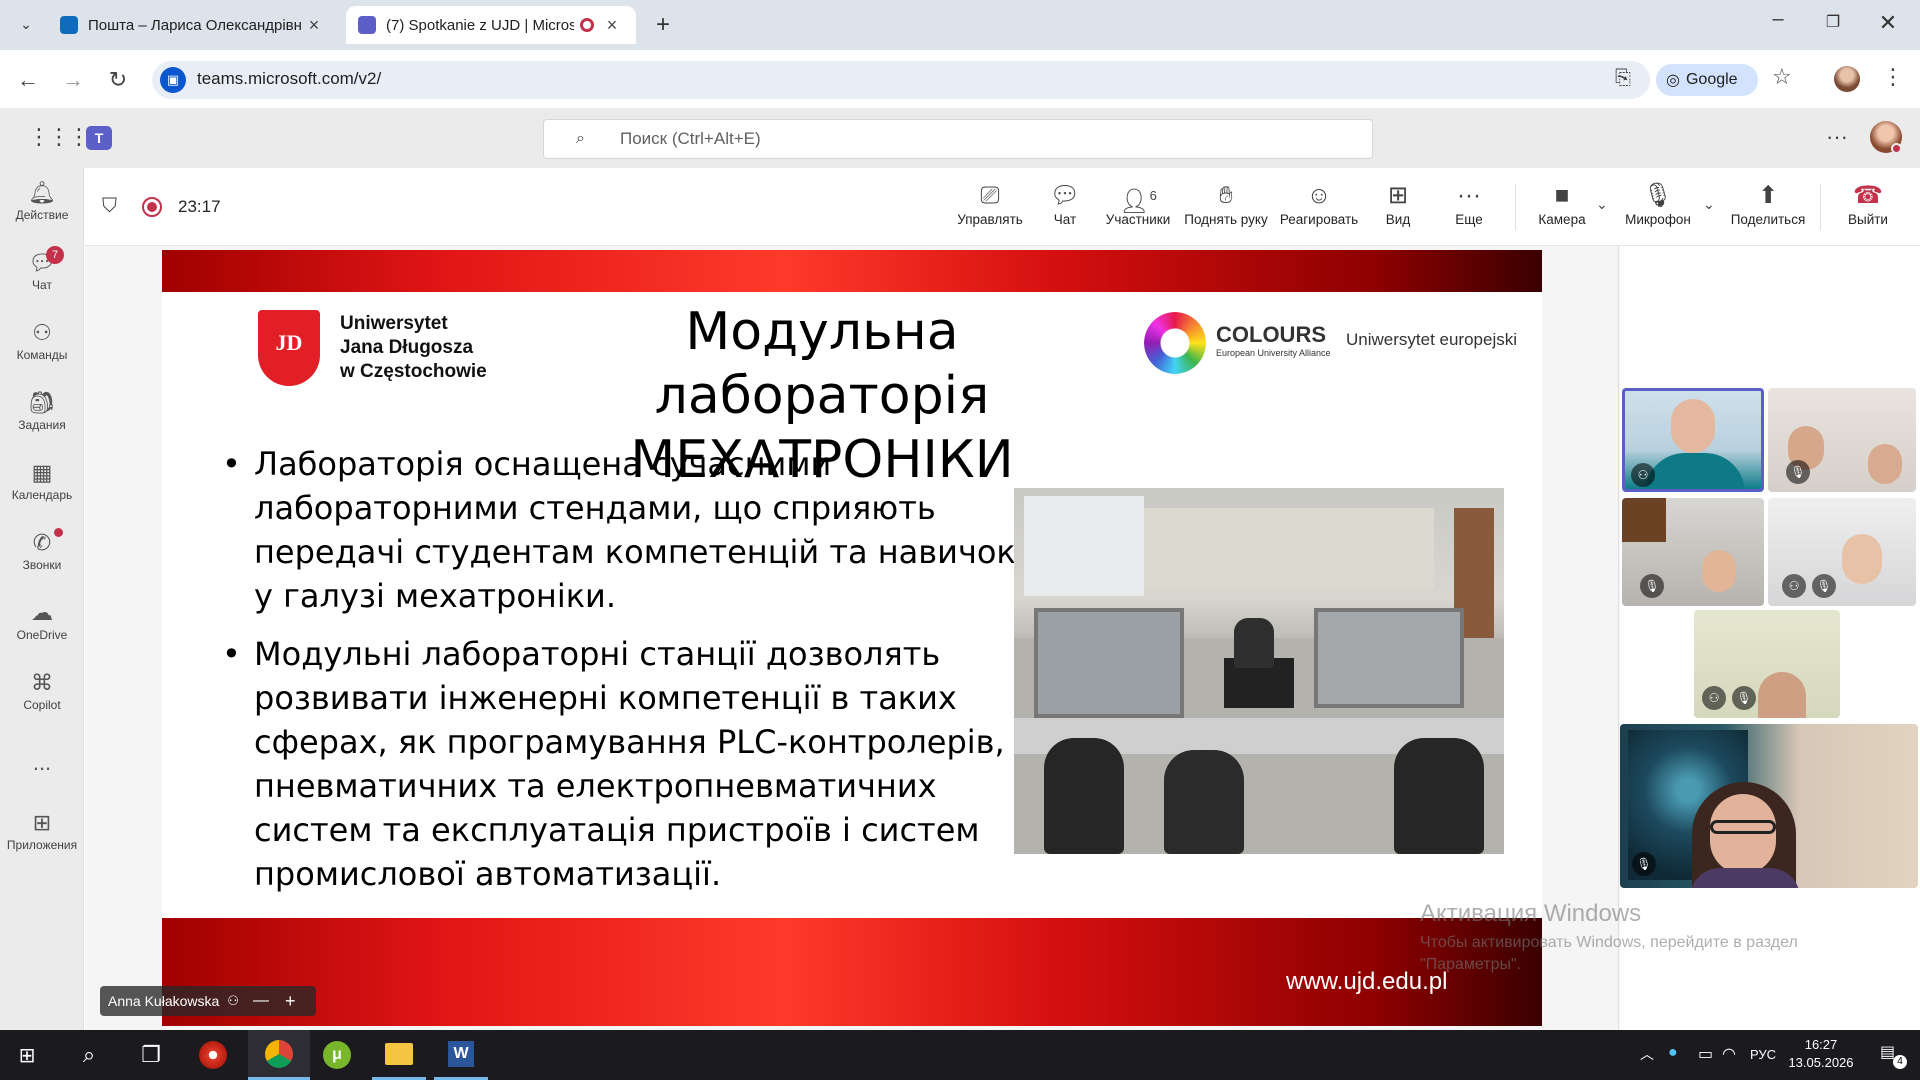 The height and width of the screenshot is (1080, 1920). I want to click on camera-button: ■ Камера, so click(1562, 203).